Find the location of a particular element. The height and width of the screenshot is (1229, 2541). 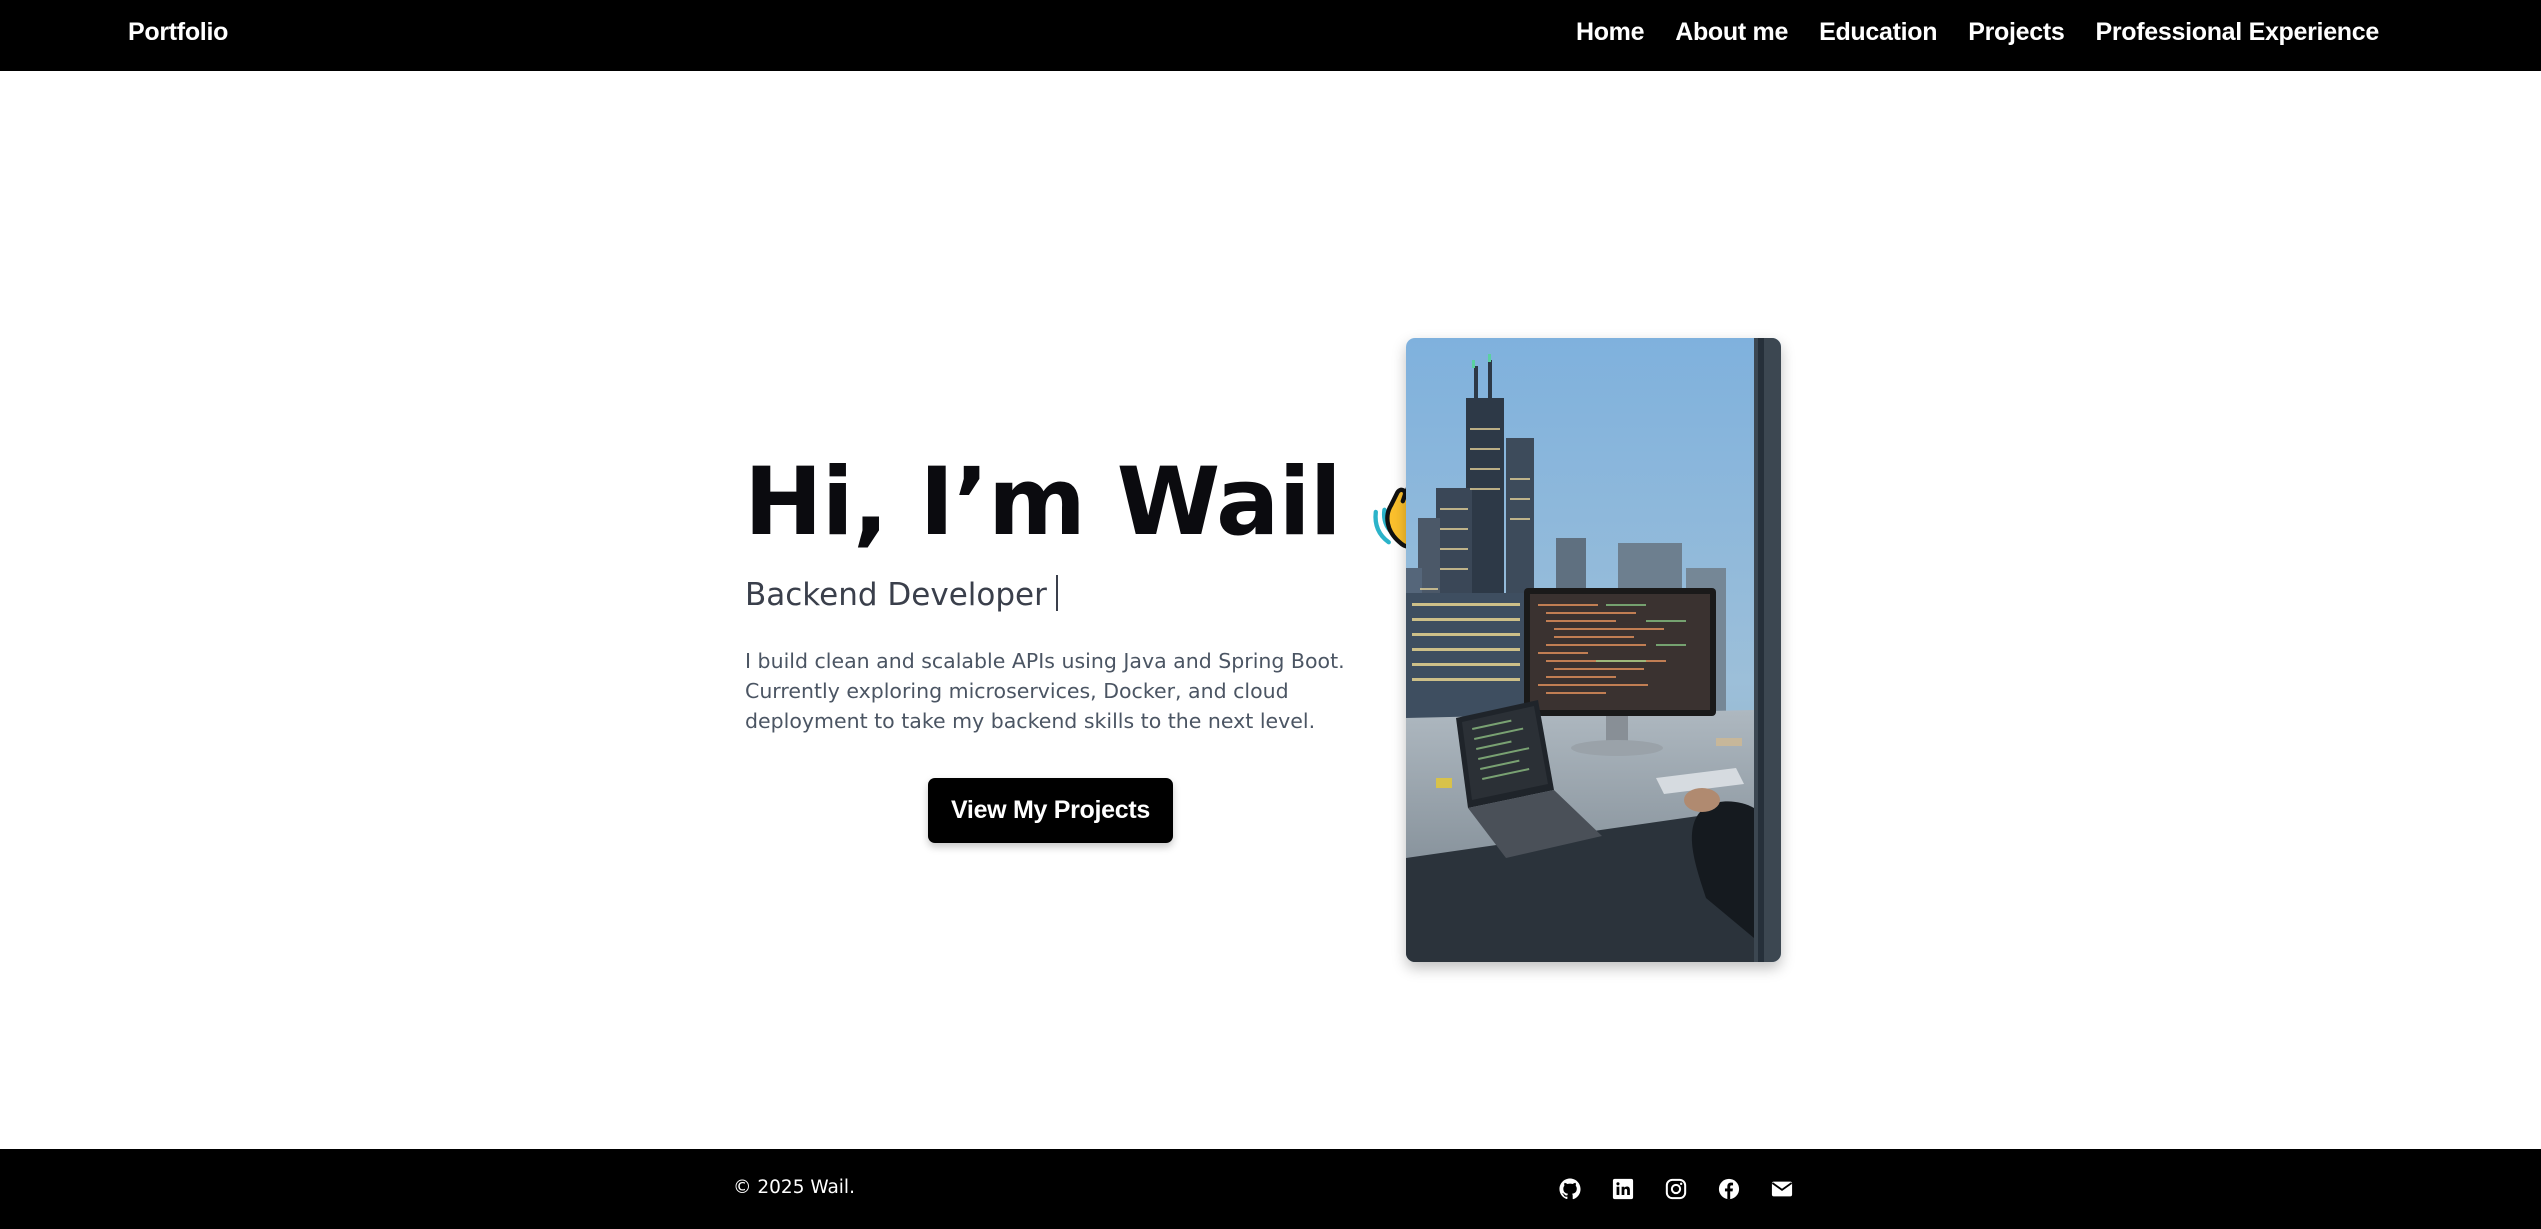

role-line: Backend Developer is located at coordinates (901, 594).